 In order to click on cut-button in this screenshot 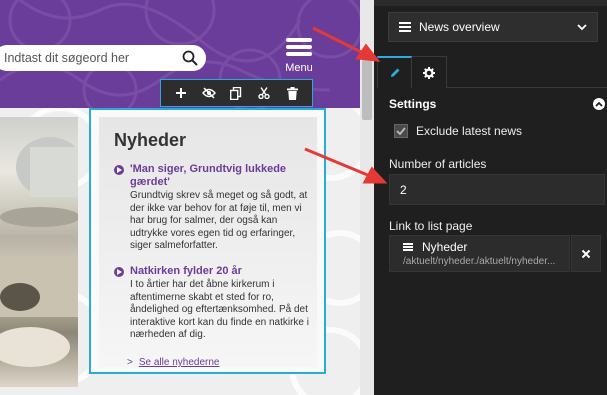, I will do `click(264, 93)`.